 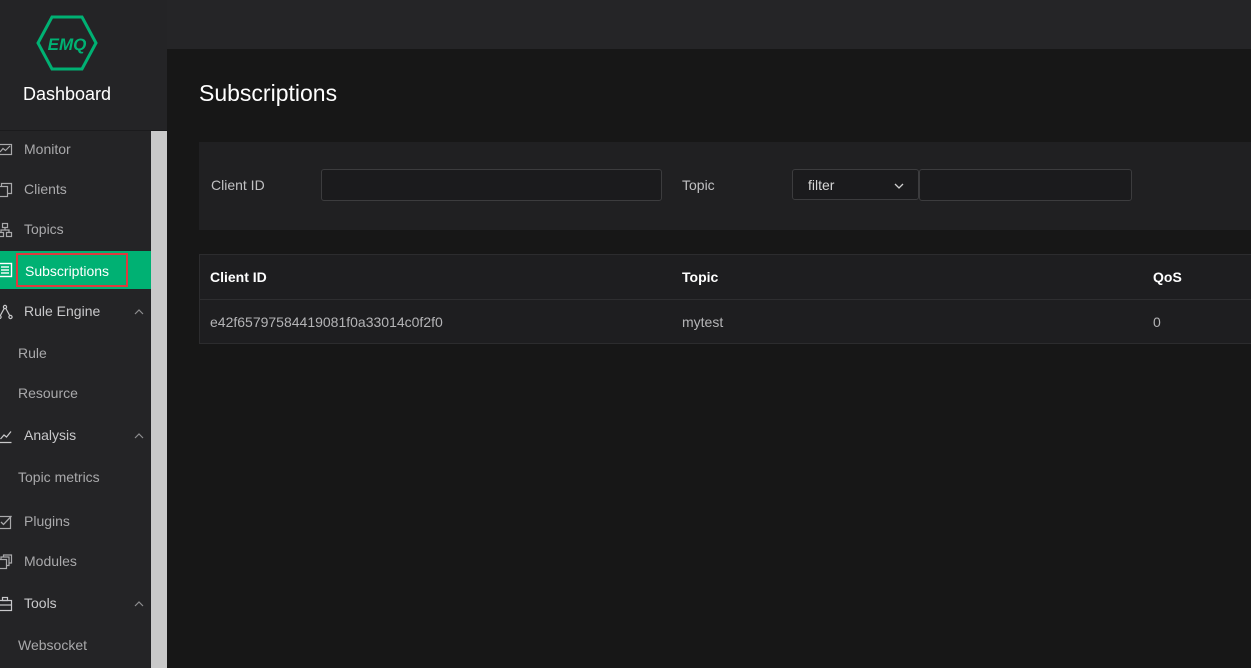 What do you see at coordinates (75, 230) in the screenshot?
I see `sidebar-item-topics: Topics` at bounding box center [75, 230].